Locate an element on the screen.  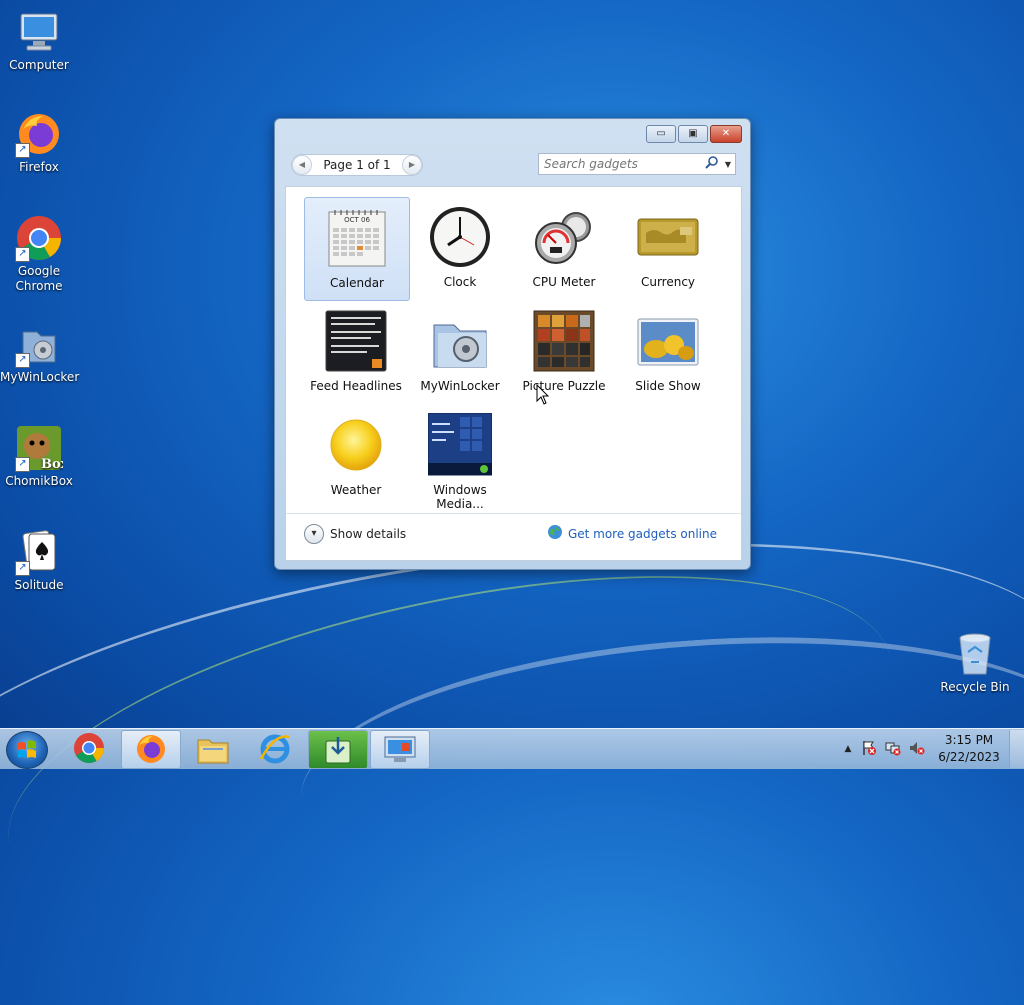
previous-page-button: ◀ is located at coordinates (302, 165).